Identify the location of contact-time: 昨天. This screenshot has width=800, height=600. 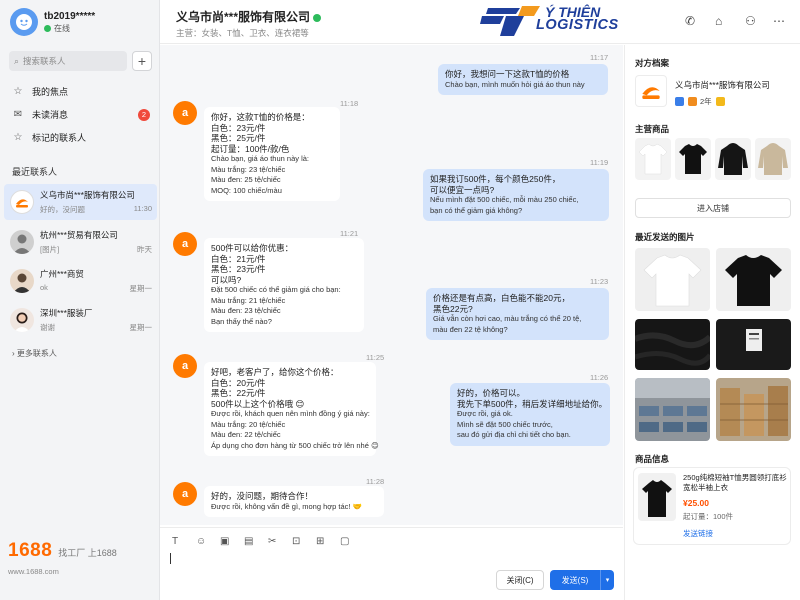
(144, 249).